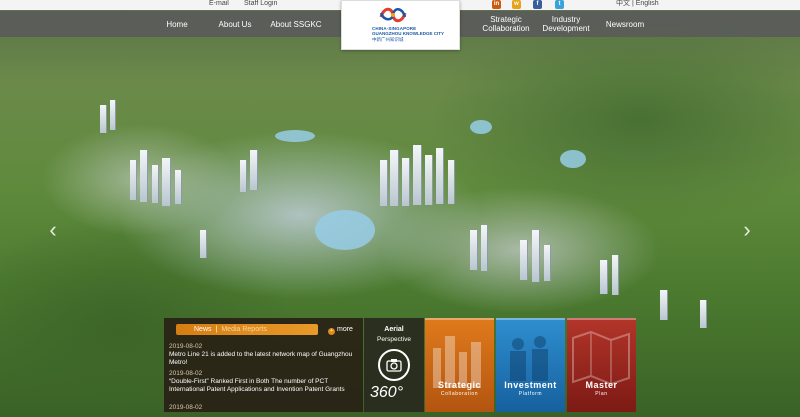 Image resolution: width=800 pixels, height=417 pixels. I want to click on strategic-collaboration-tile: Strategic Collaboration, so click(459, 365).